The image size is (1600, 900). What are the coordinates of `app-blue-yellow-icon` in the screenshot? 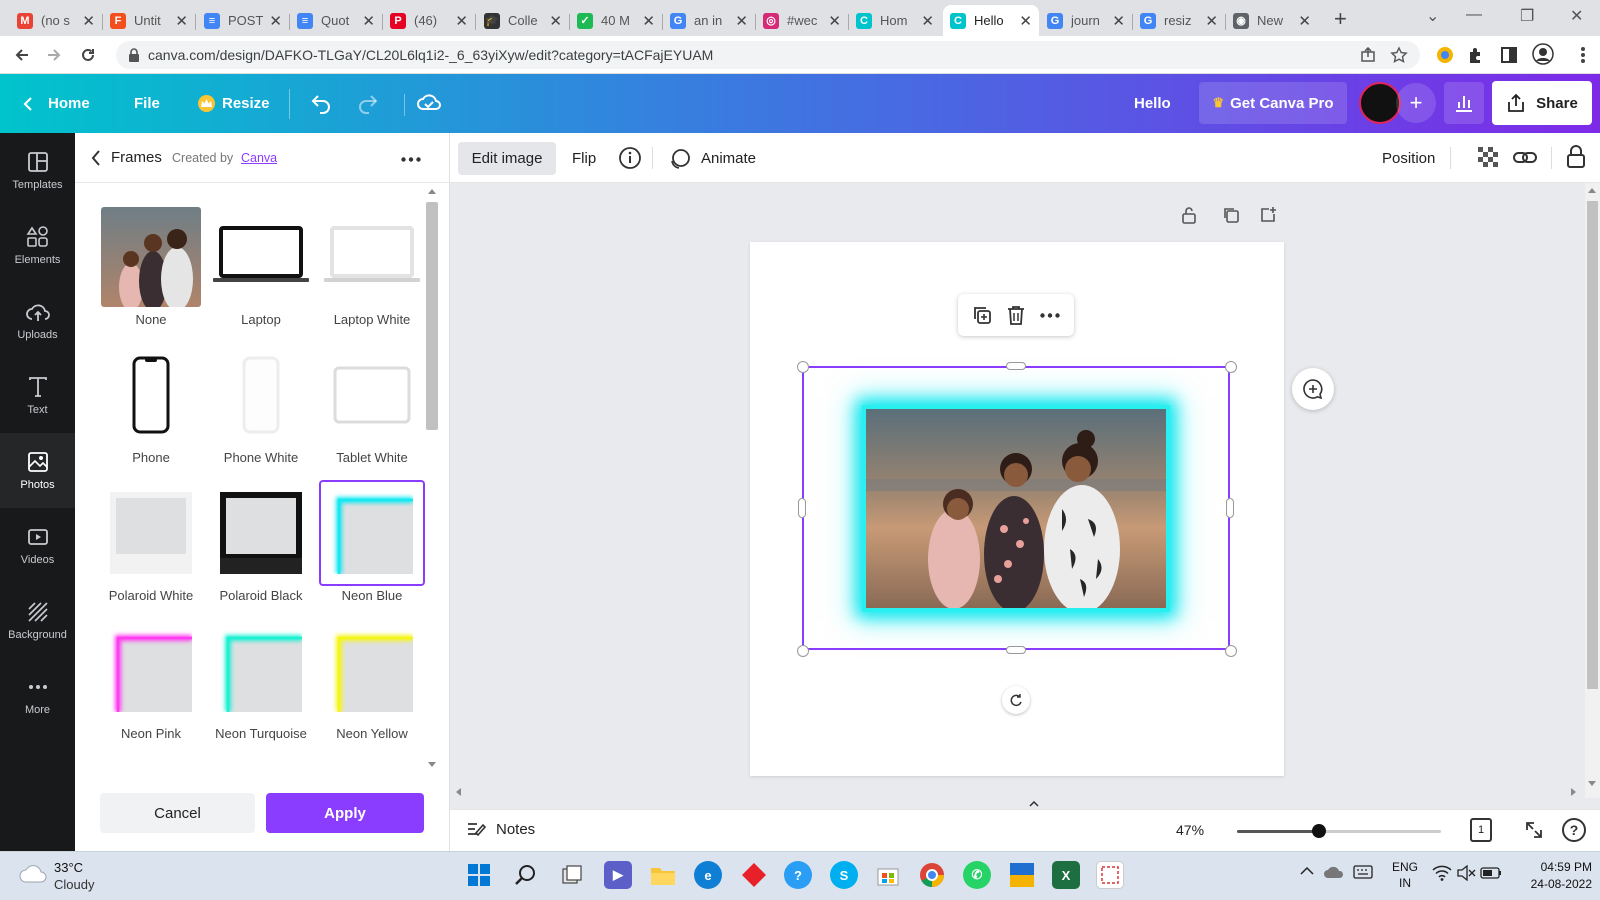 It's located at (1022, 875).